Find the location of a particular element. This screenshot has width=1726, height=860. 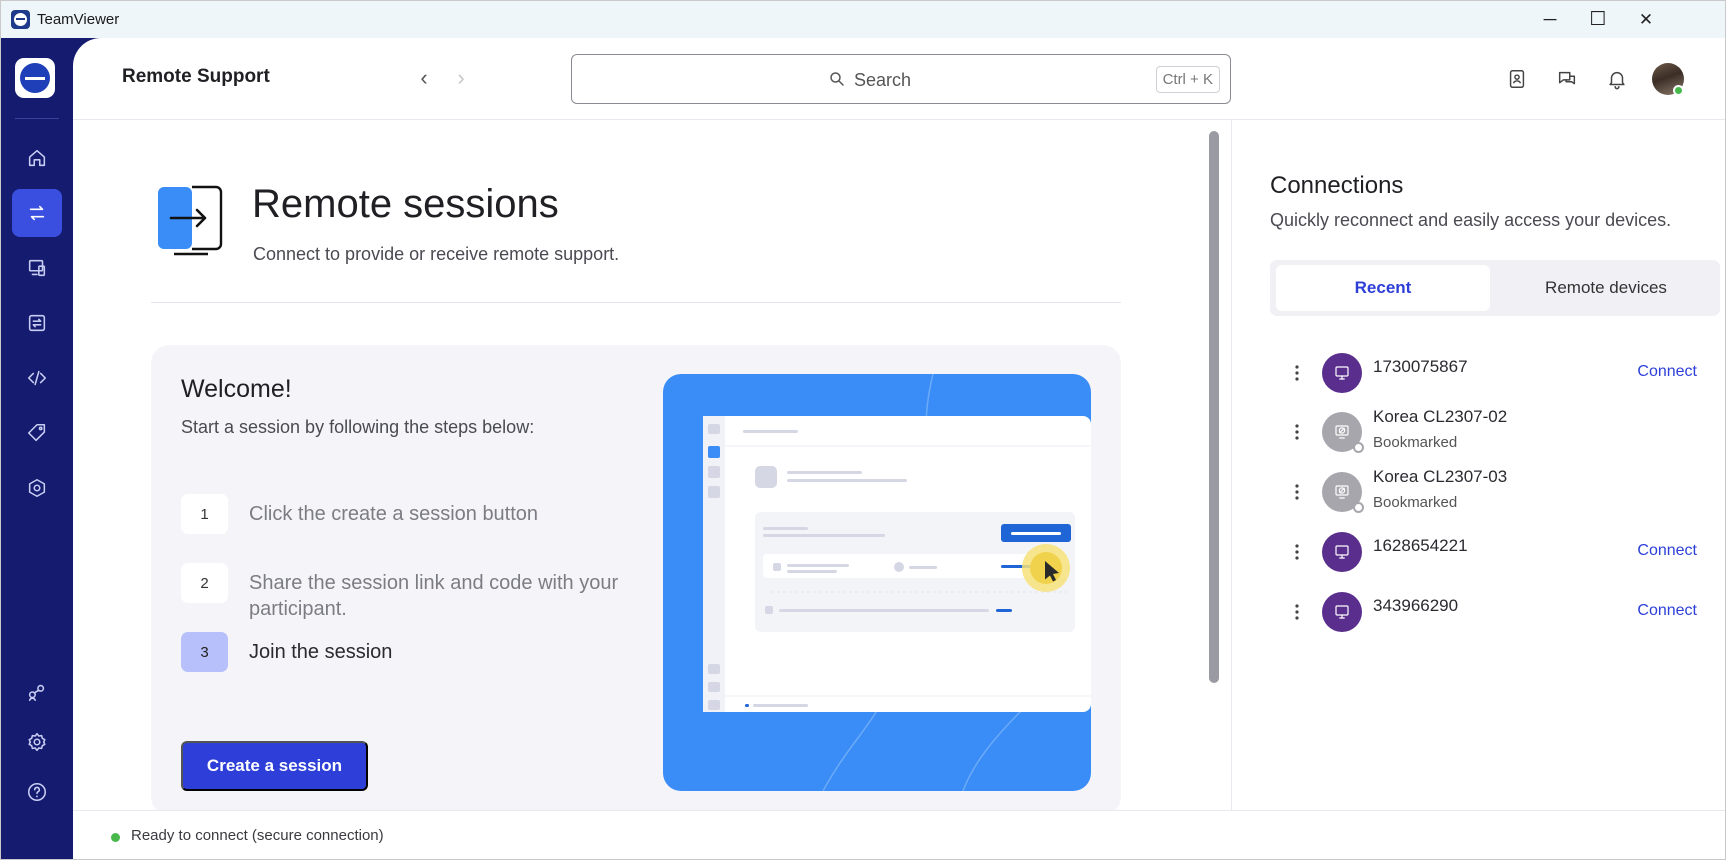

device-row: 1628654221 Connect is located at coordinates (1478, 552).